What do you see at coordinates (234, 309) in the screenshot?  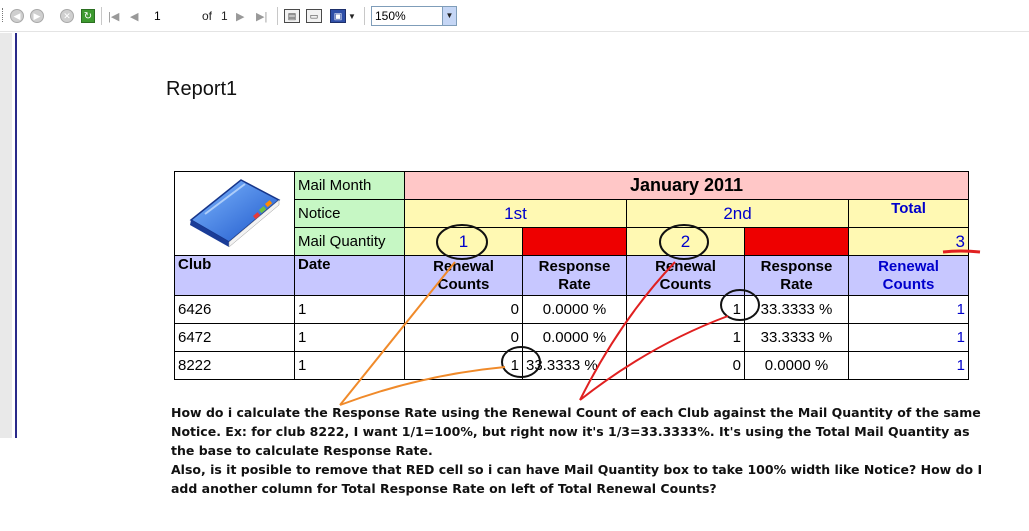 I see `club-cell: 6426` at bounding box center [234, 309].